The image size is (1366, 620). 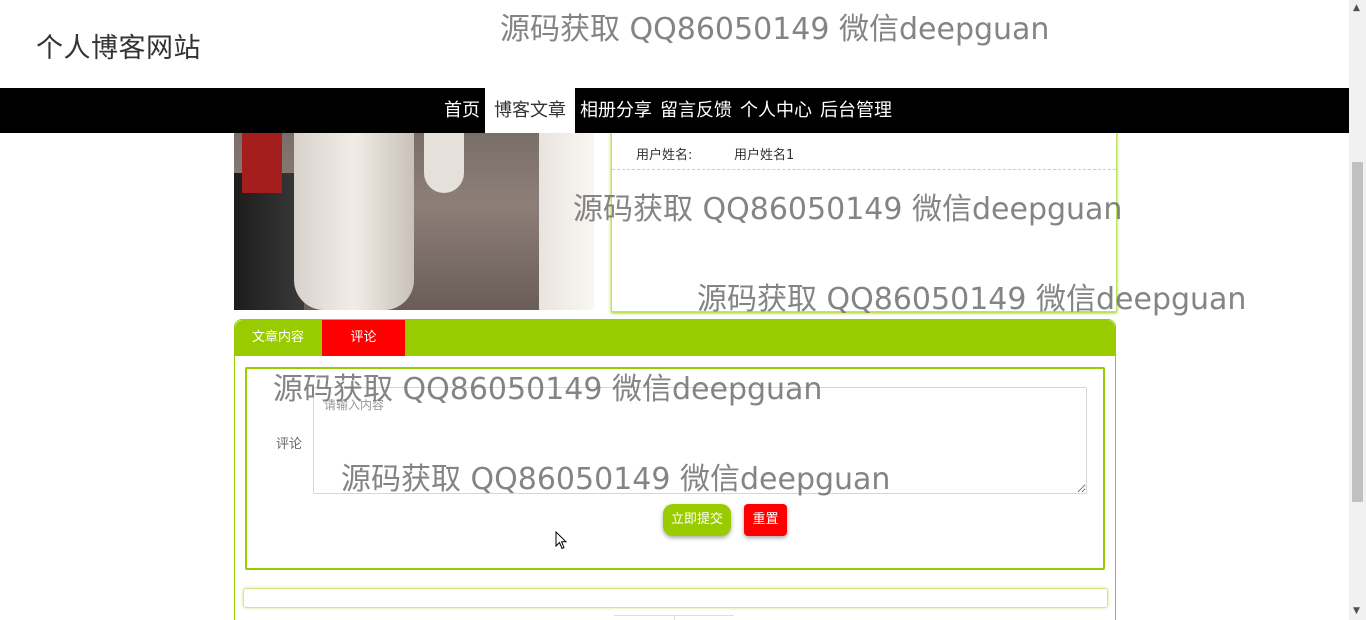 I want to click on scroll-up-arrow-icon: ▲, so click(x=1356, y=8).